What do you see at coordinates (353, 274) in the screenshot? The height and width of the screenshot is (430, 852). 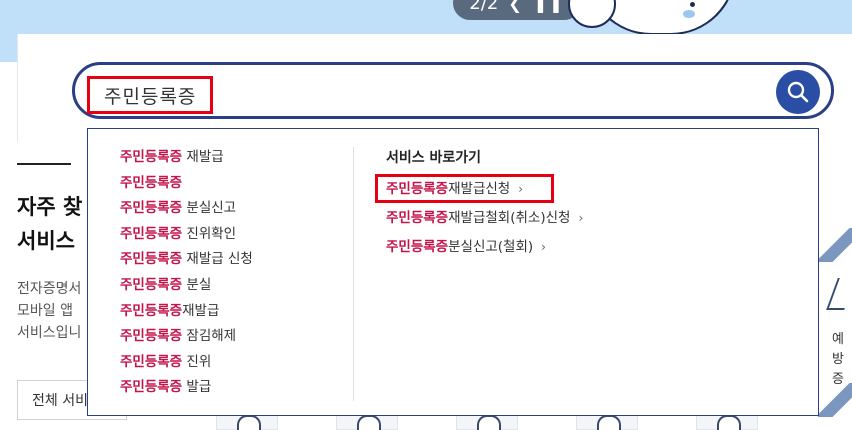 I see `dropdown-divider` at bounding box center [353, 274].